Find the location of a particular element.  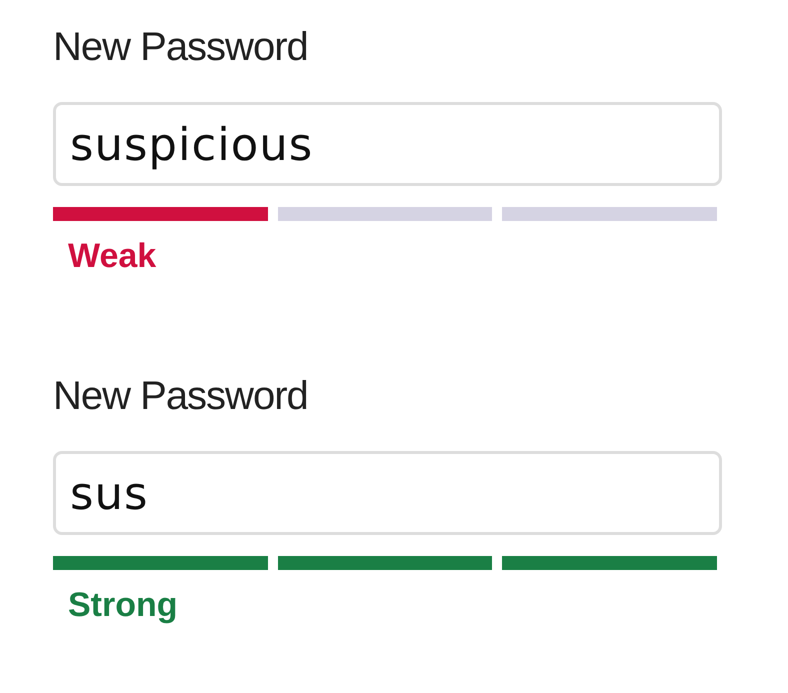

strength-label: Strong is located at coordinates (123, 605).